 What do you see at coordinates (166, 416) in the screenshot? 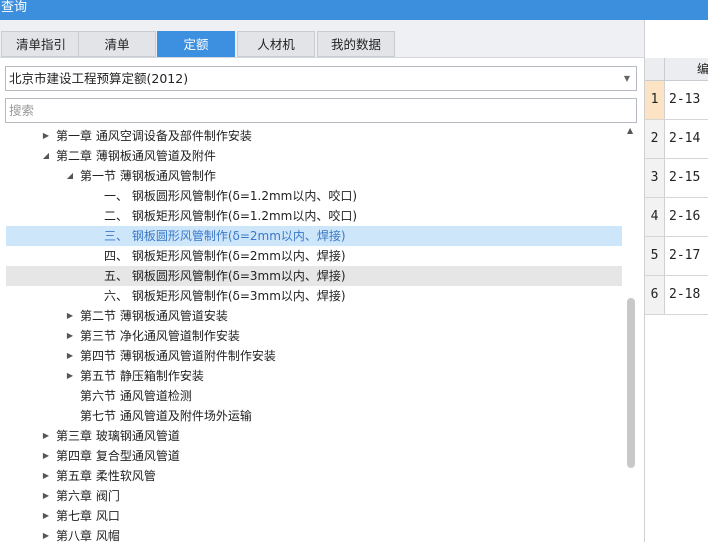
I see `tree-item-label: 第七节 通风管道及附件场外运输` at bounding box center [166, 416].